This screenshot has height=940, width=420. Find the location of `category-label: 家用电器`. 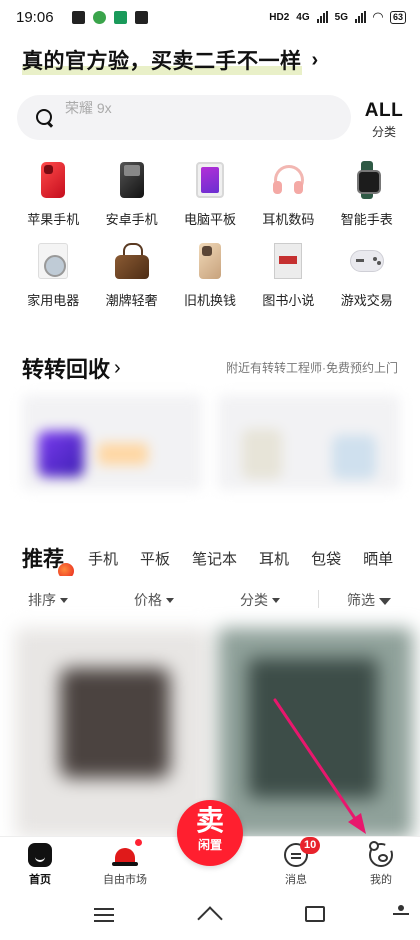

category-label: 家用电器 is located at coordinates (53, 300).